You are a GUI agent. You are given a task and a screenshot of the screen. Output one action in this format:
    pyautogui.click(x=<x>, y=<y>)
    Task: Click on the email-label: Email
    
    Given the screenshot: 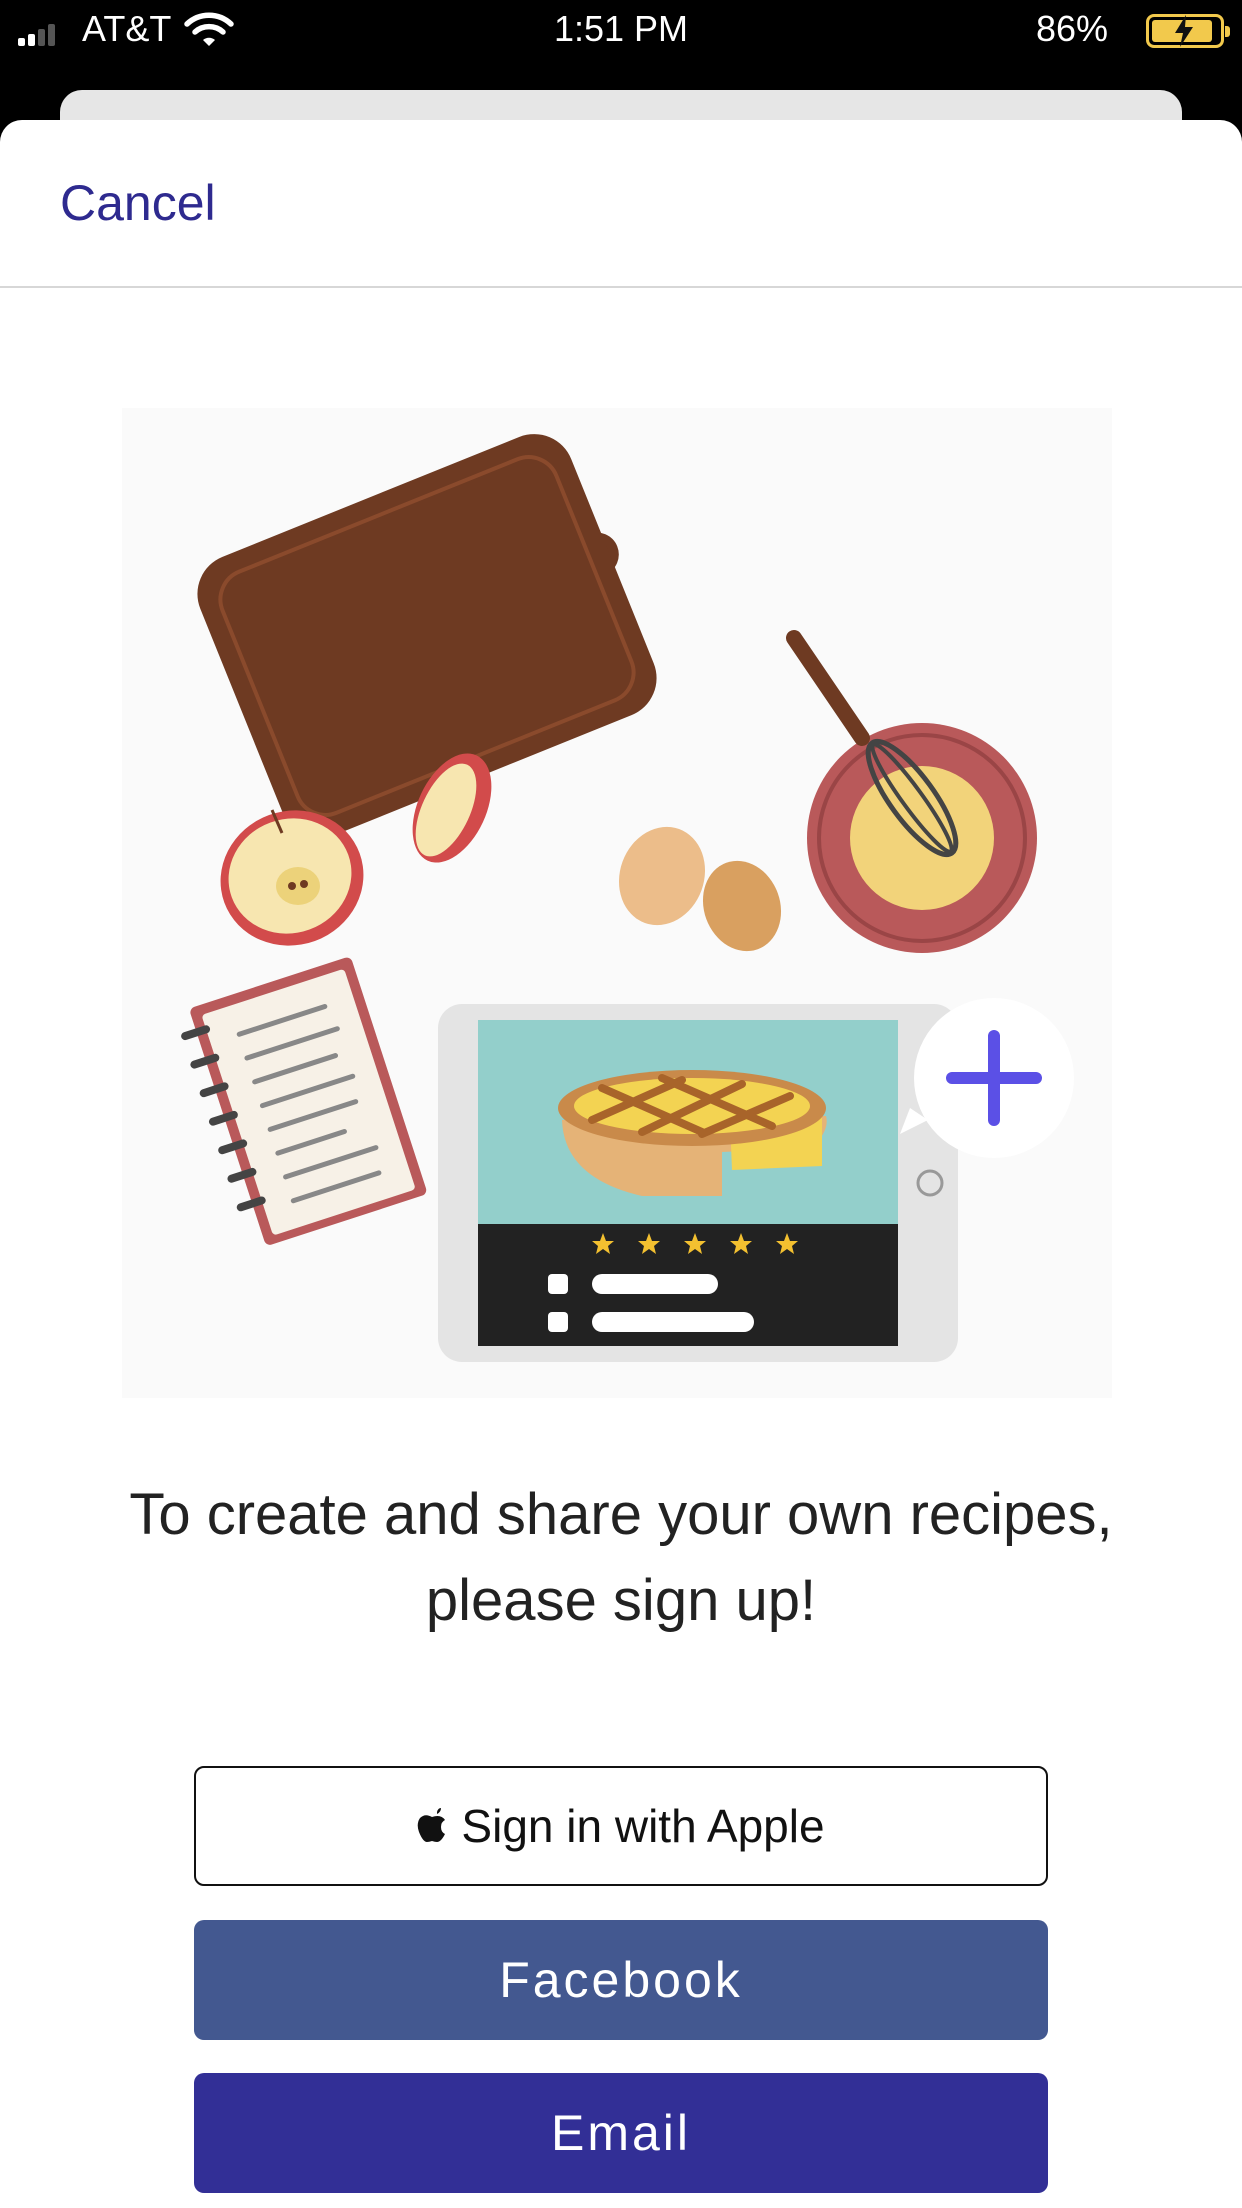 What is the action you would take?
    pyautogui.click(x=621, y=2133)
    